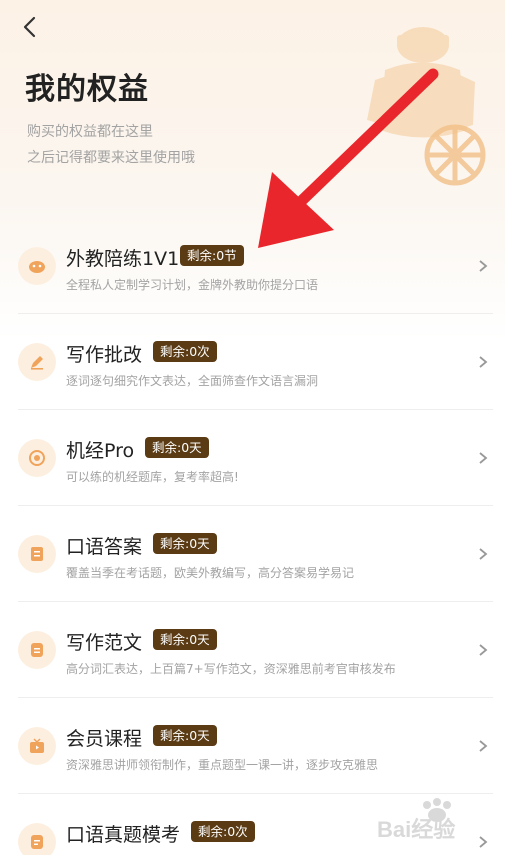 The height and width of the screenshot is (855, 505). Describe the element at coordinates (123, 835) in the screenshot. I see `benefit-name: 口语真题模考` at that location.